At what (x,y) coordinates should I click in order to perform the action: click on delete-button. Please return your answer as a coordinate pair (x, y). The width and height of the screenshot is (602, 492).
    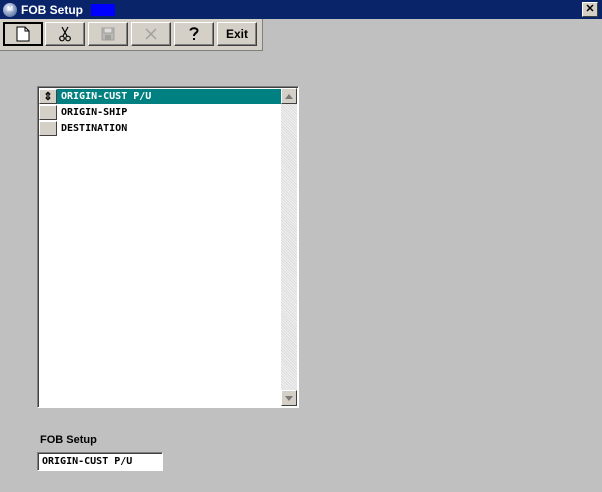
    Looking at the image, I should click on (151, 34).